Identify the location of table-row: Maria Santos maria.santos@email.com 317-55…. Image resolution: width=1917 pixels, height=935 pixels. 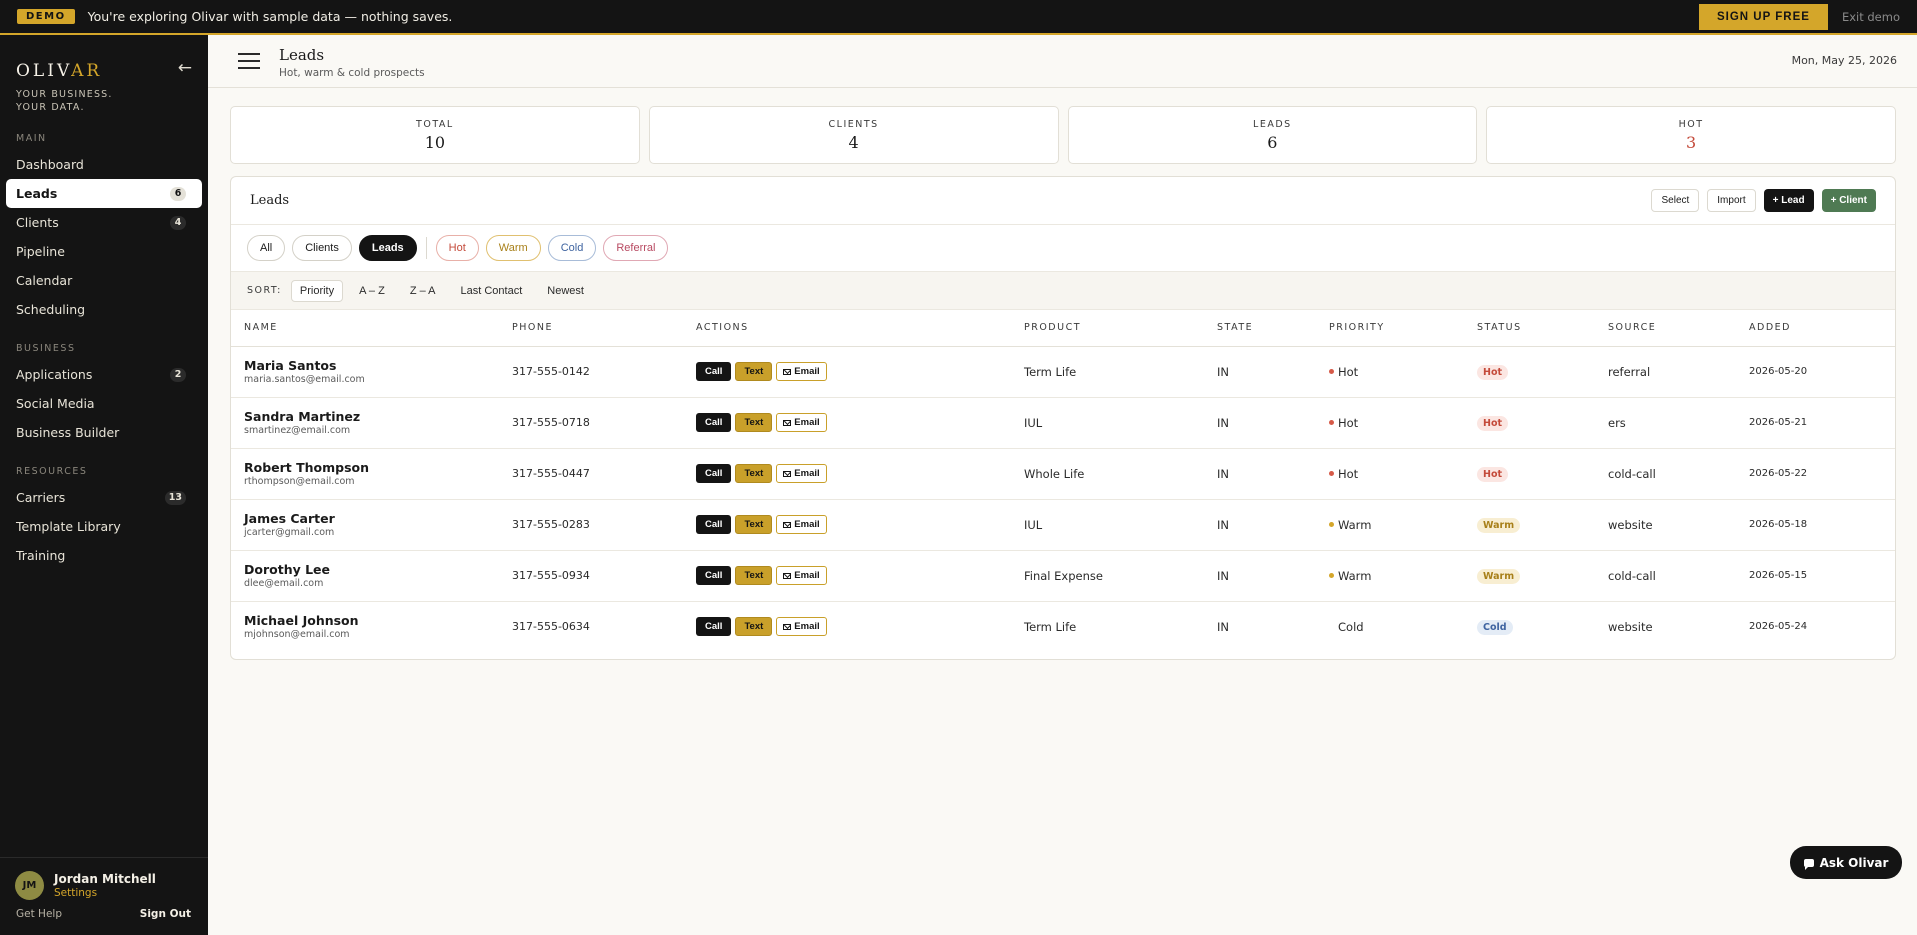
(1063, 372).